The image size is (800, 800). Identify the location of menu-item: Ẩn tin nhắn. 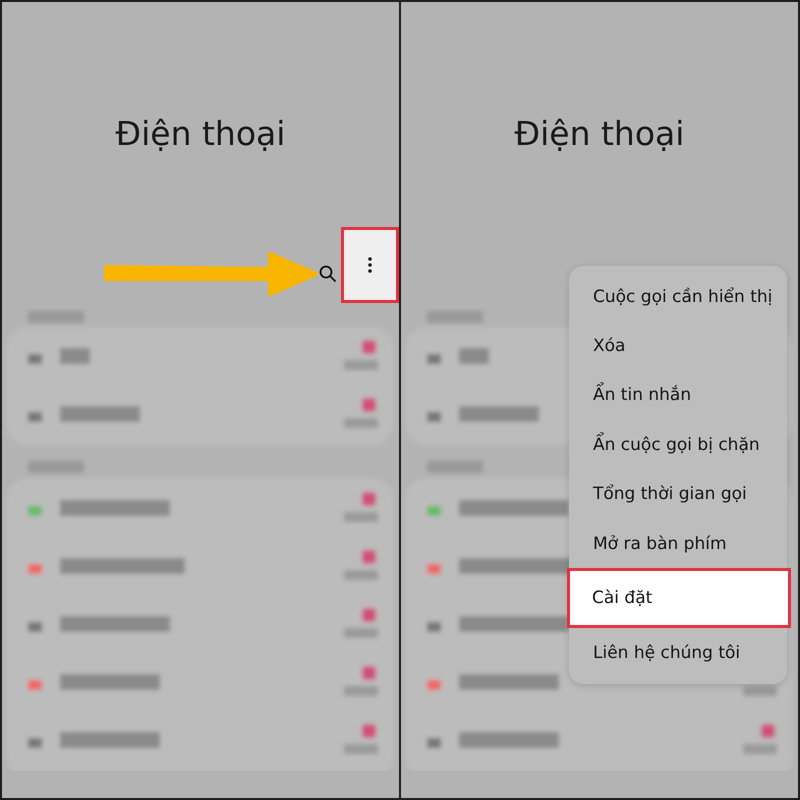
(678, 395).